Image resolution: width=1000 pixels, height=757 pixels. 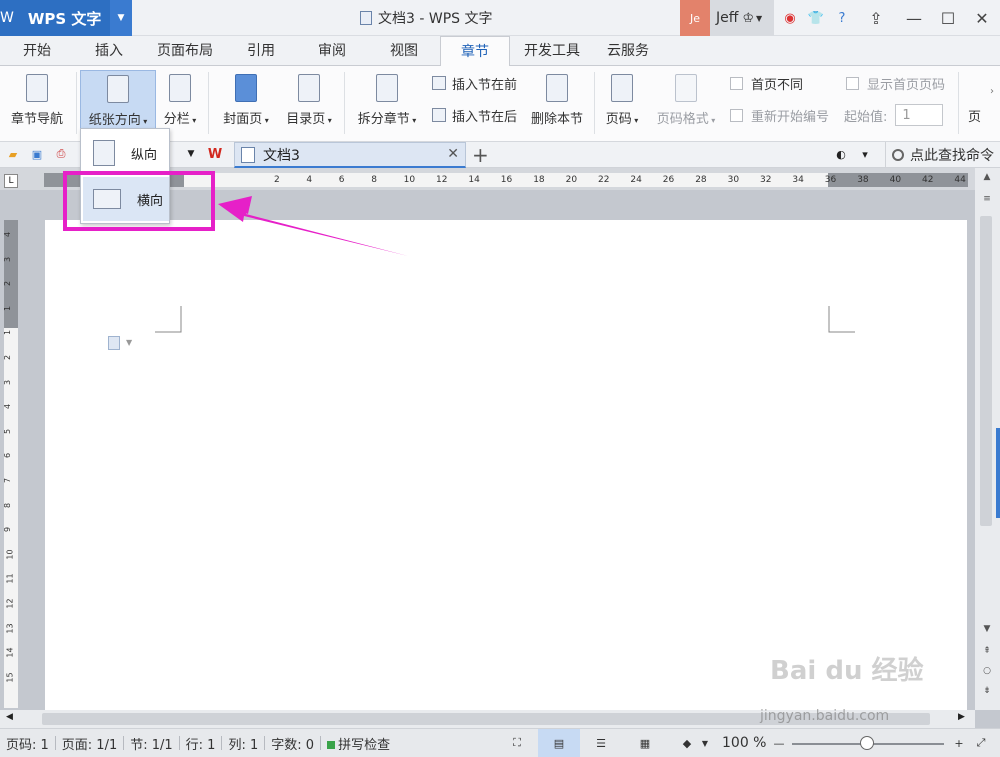 I want to click on cover-page-button: 封面页 ▾, so click(x=246, y=103).